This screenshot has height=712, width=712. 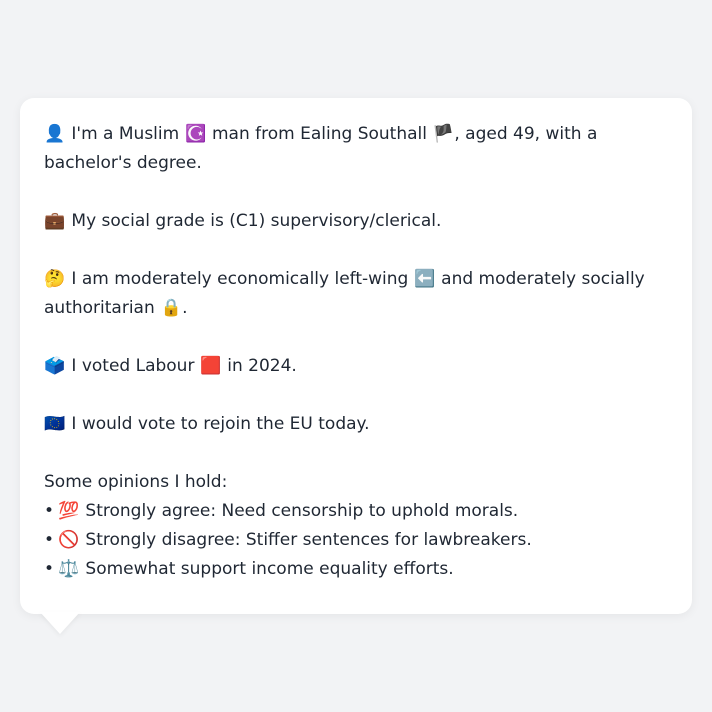 I want to click on vote-text-pre: I voted Labour, so click(x=135, y=366).